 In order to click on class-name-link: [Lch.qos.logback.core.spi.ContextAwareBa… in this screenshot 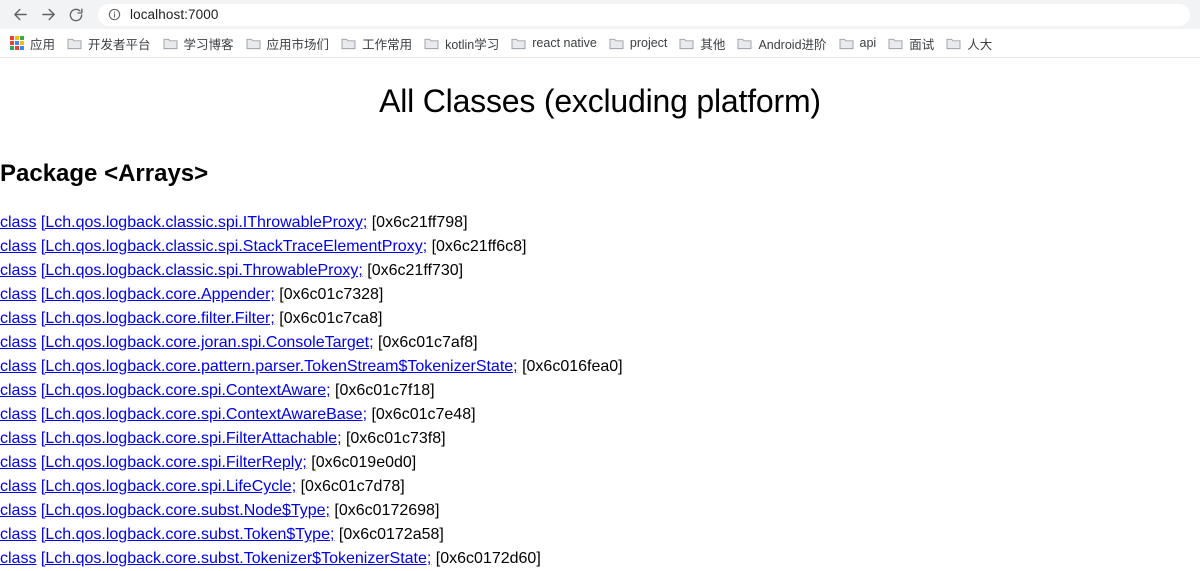, I will do `click(204, 414)`.